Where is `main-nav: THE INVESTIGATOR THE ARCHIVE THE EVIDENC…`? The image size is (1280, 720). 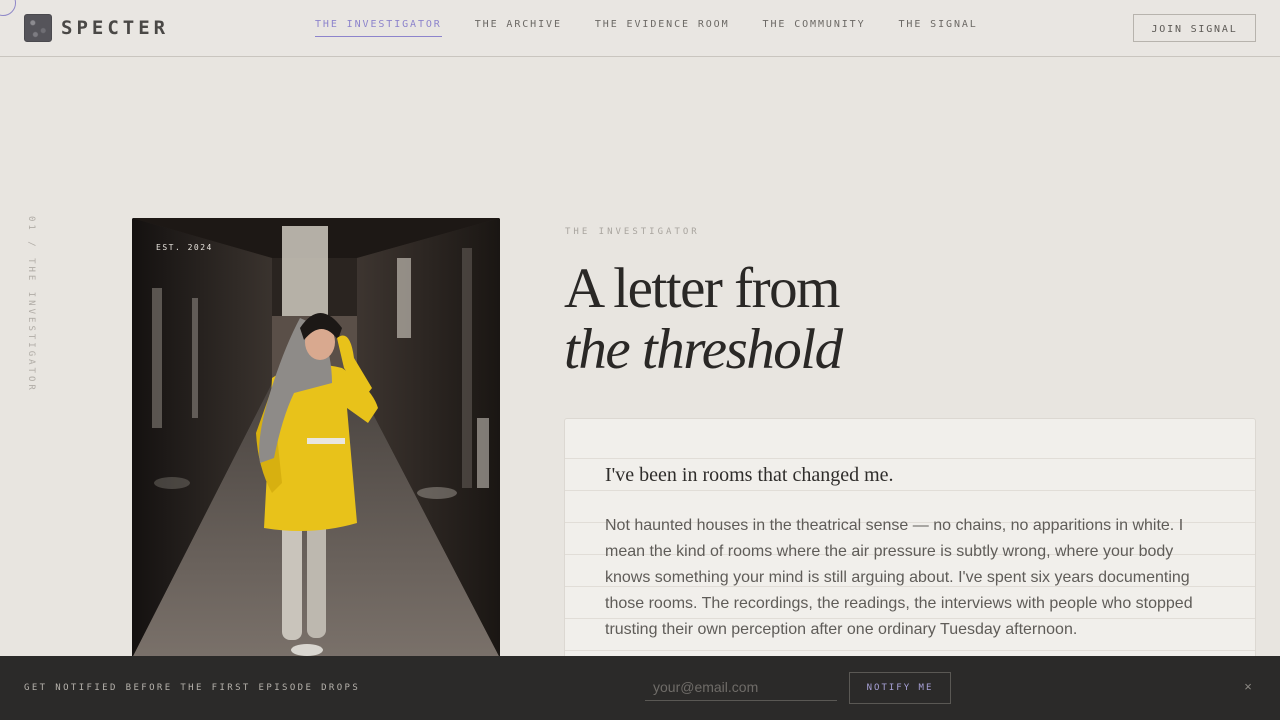 main-nav: THE INVESTIGATOR THE ARCHIVE THE EVIDENC… is located at coordinates (663, 28).